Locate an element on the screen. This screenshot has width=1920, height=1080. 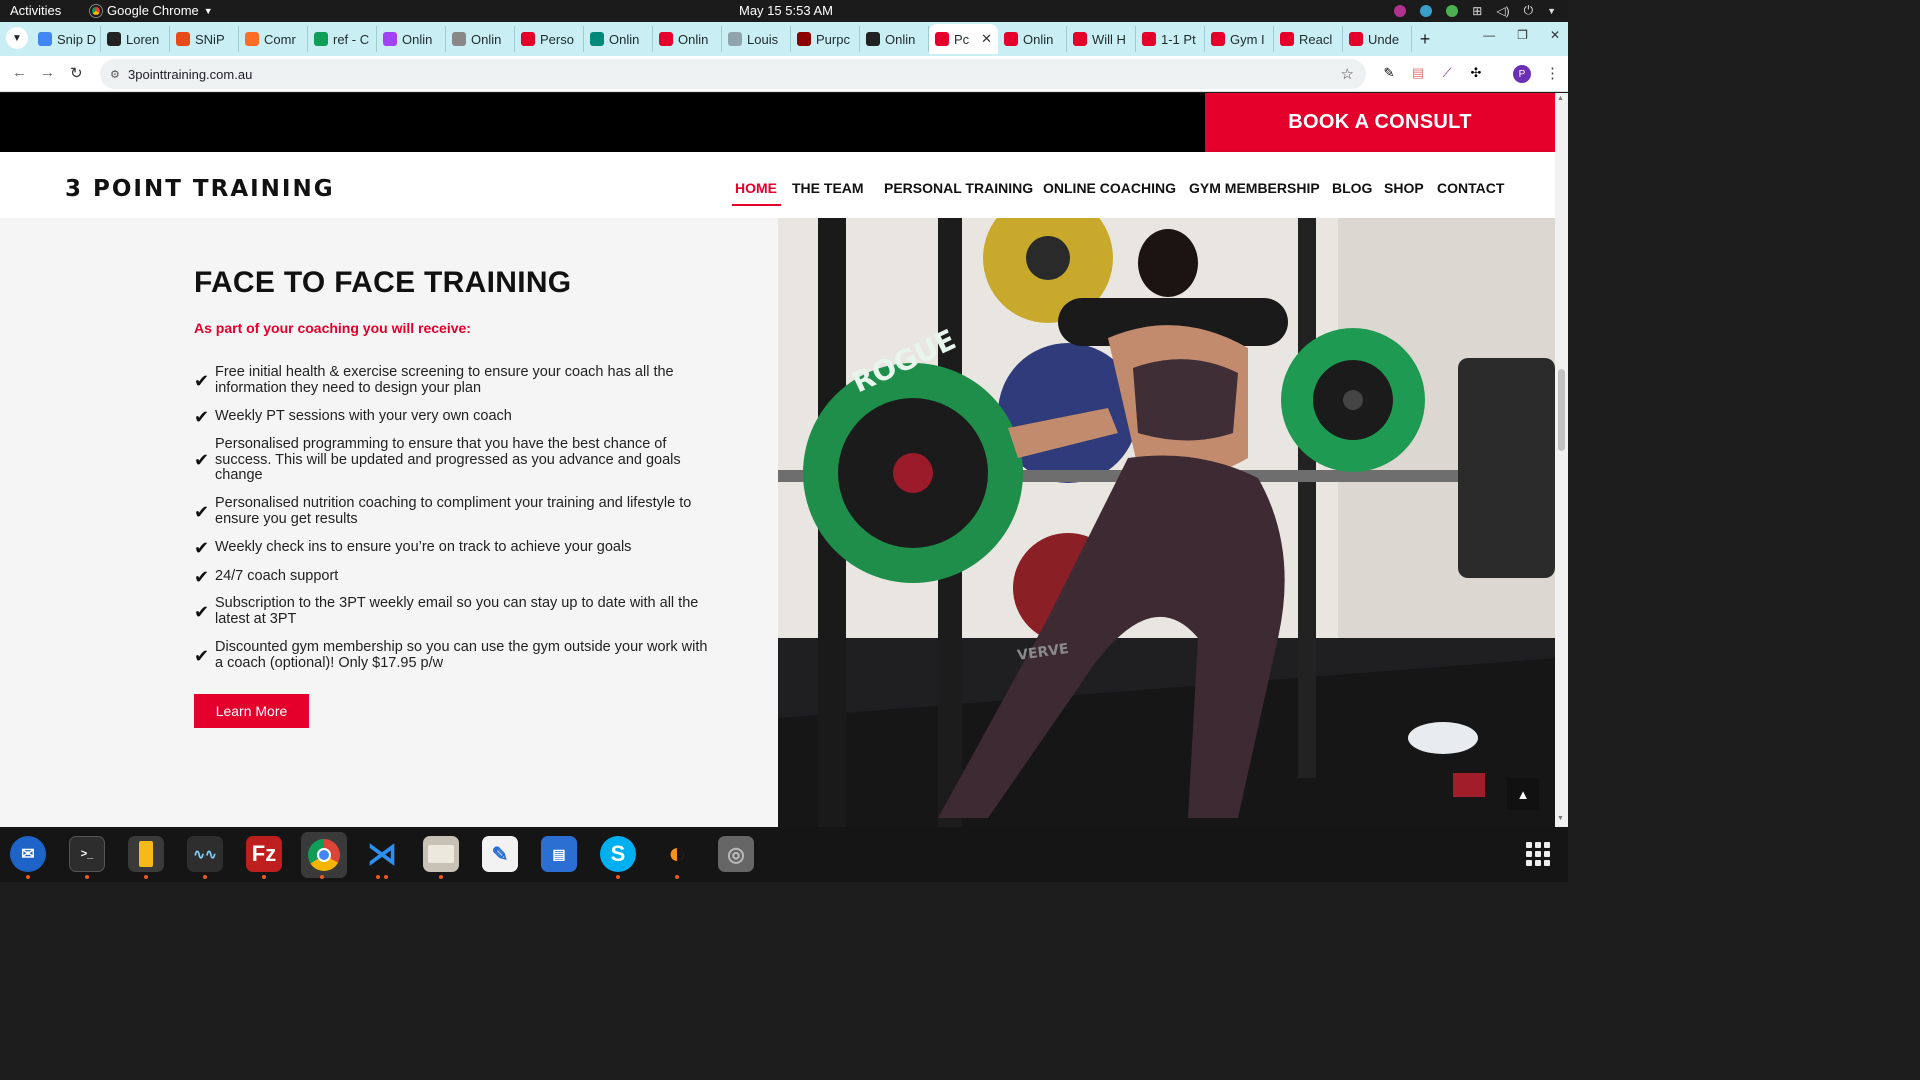
nav-contact: CONTACT is located at coordinates (1470, 188).